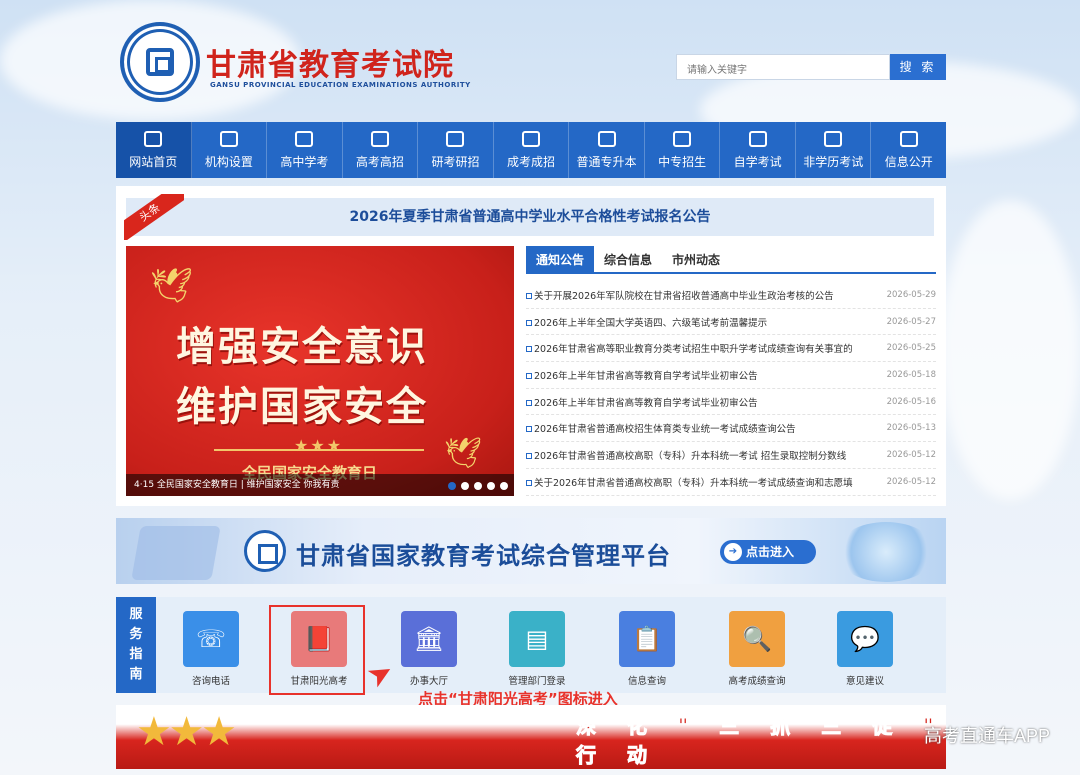  I want to click on nav-label: 中专招生, so click(682, 161).